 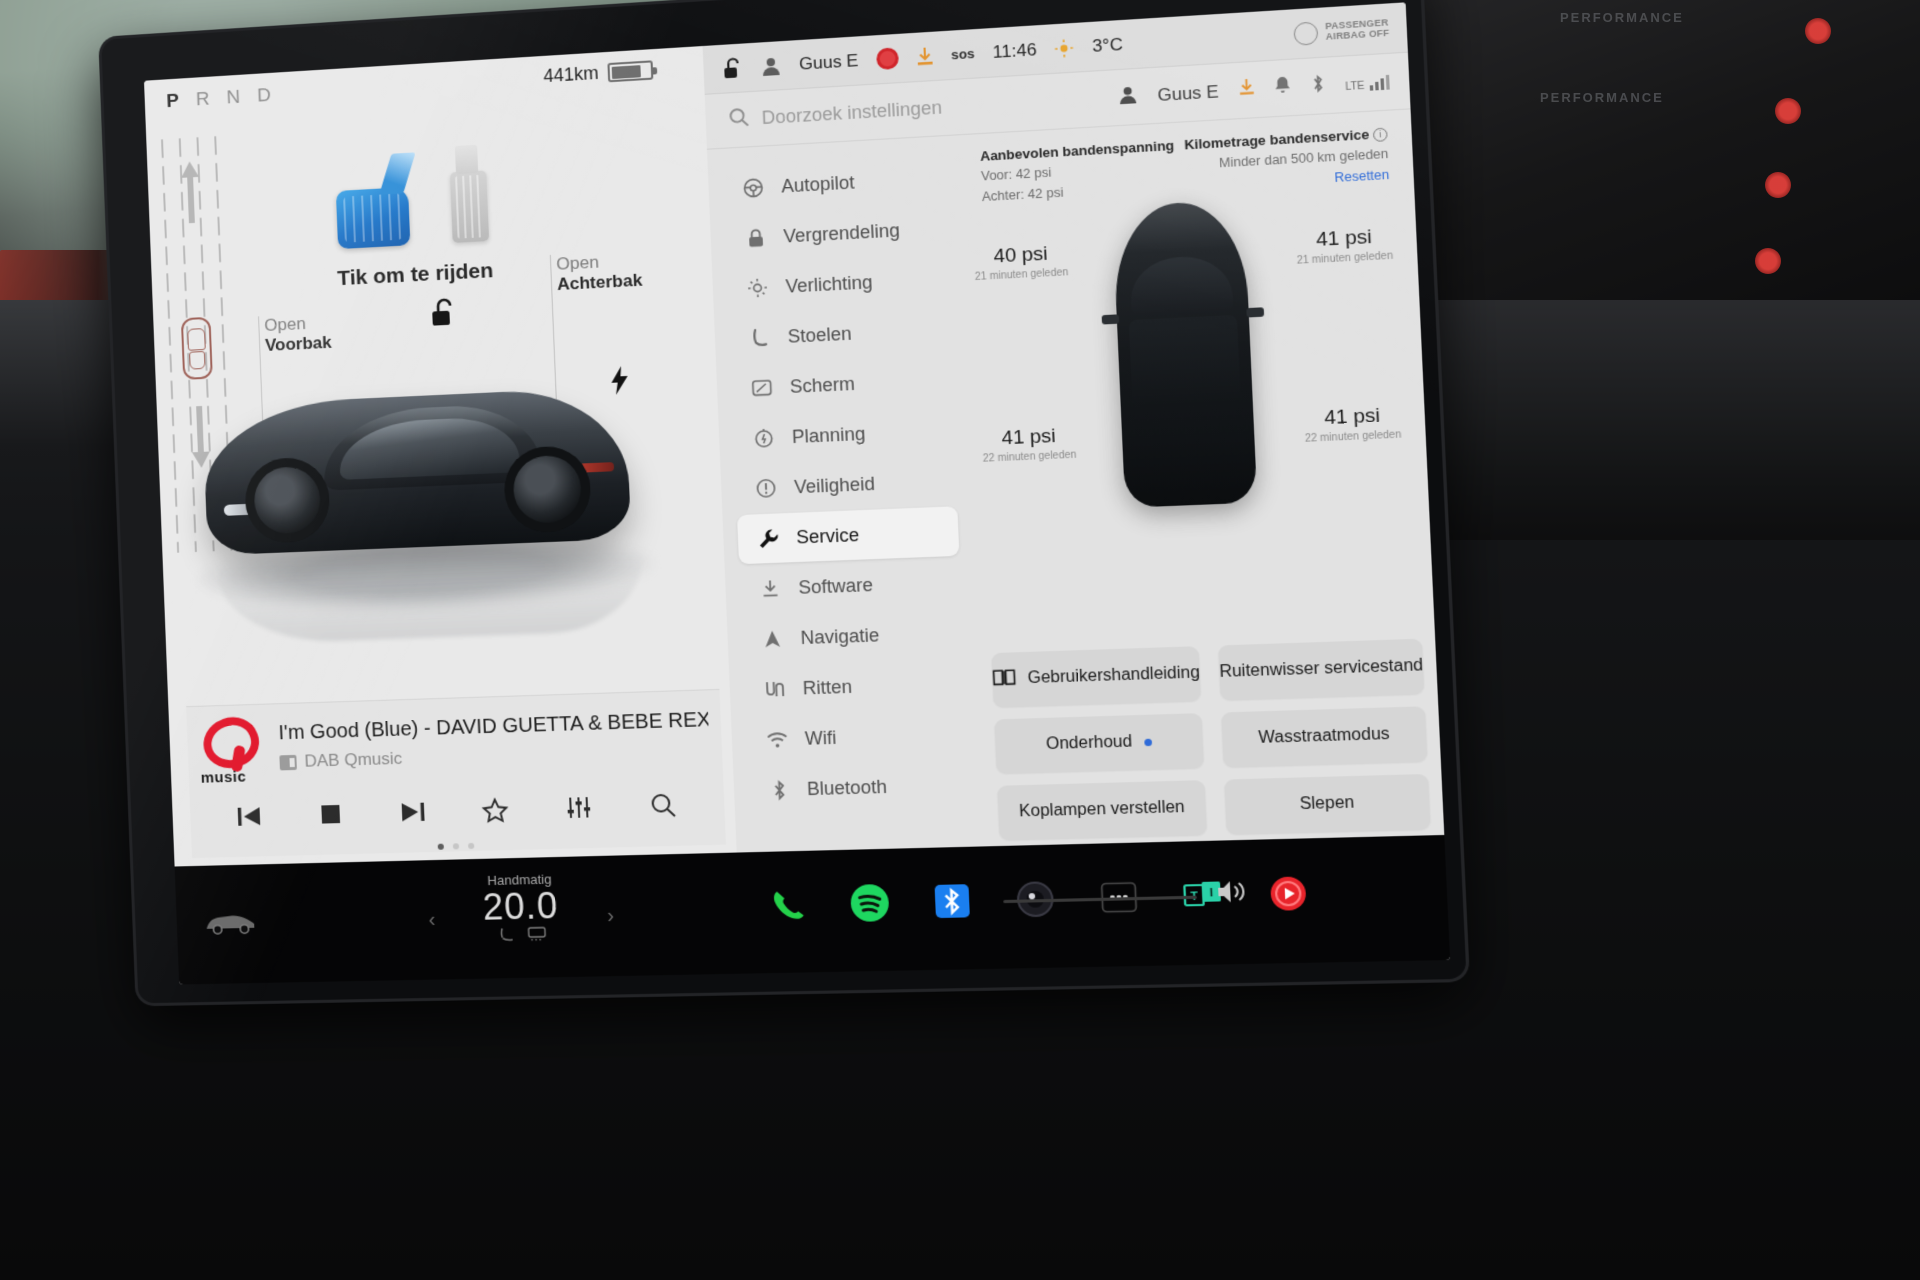 What do you see at coordinates (827, 536) in the screenshot?
I see `sidebar-item-label: Service` at bounding box center [827, 536].